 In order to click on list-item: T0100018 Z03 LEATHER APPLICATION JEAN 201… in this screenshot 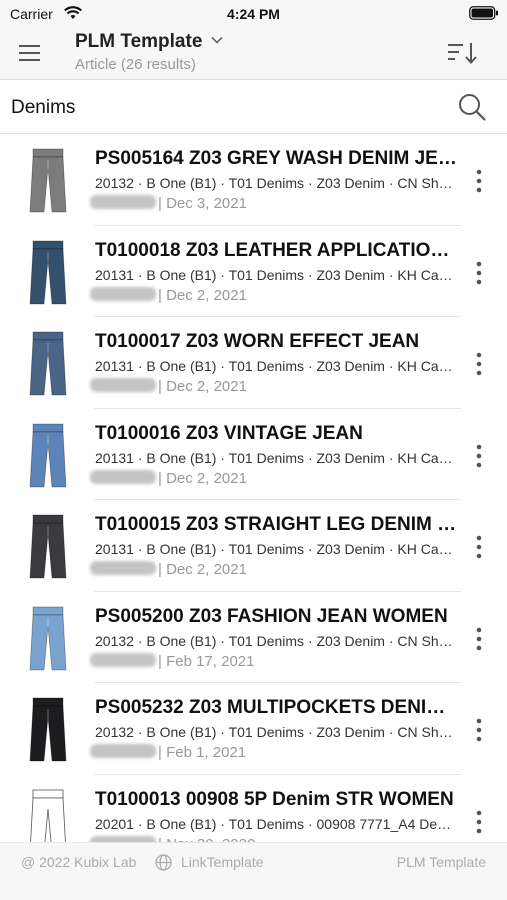, I will do `click(253, 271)`.